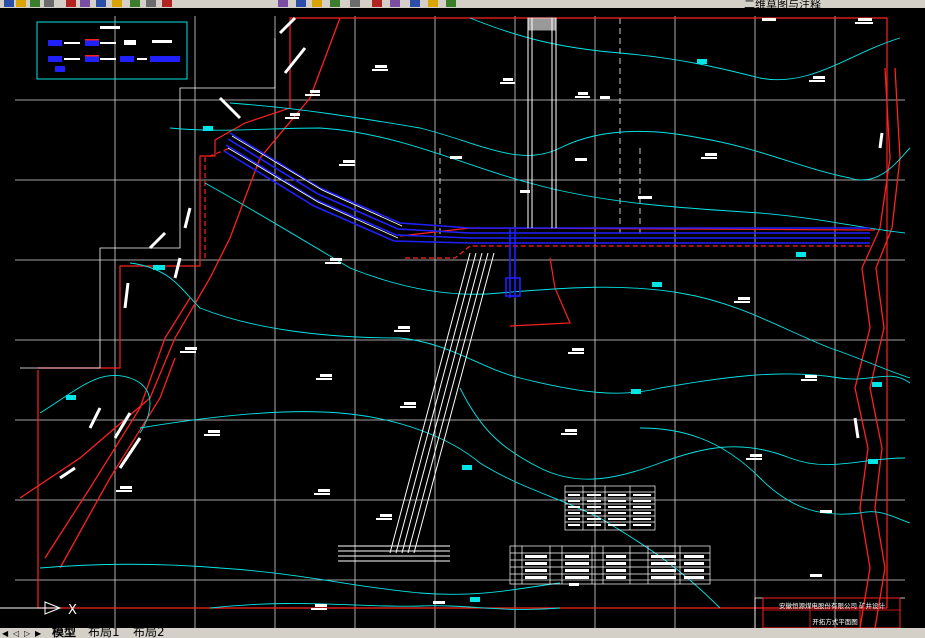 The width and height of the screenshot is (925, 638). I want to click on layout-tab-bar: ◀ ◁ ▷ ▶ 模型 布局1 布局2, so click(462, 633).